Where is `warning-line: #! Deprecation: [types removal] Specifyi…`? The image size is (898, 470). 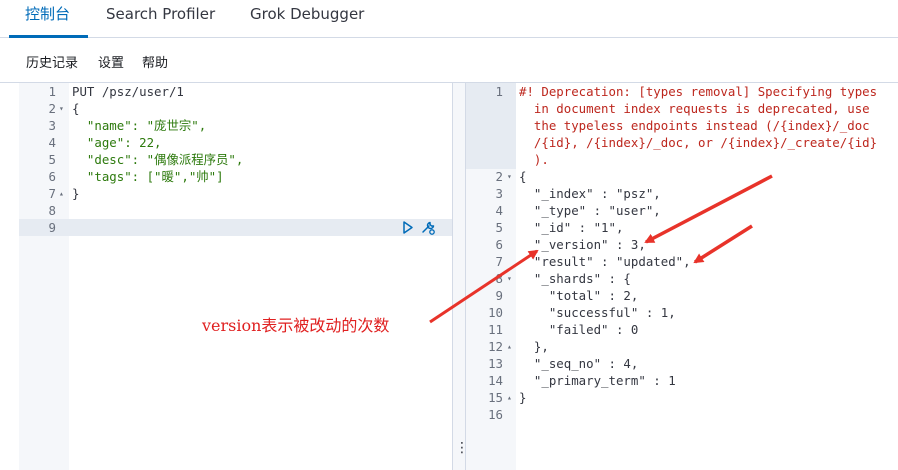 warning-line: #! Deprecation: [types removal] Specifyi… is located at coordinates (698, 91).